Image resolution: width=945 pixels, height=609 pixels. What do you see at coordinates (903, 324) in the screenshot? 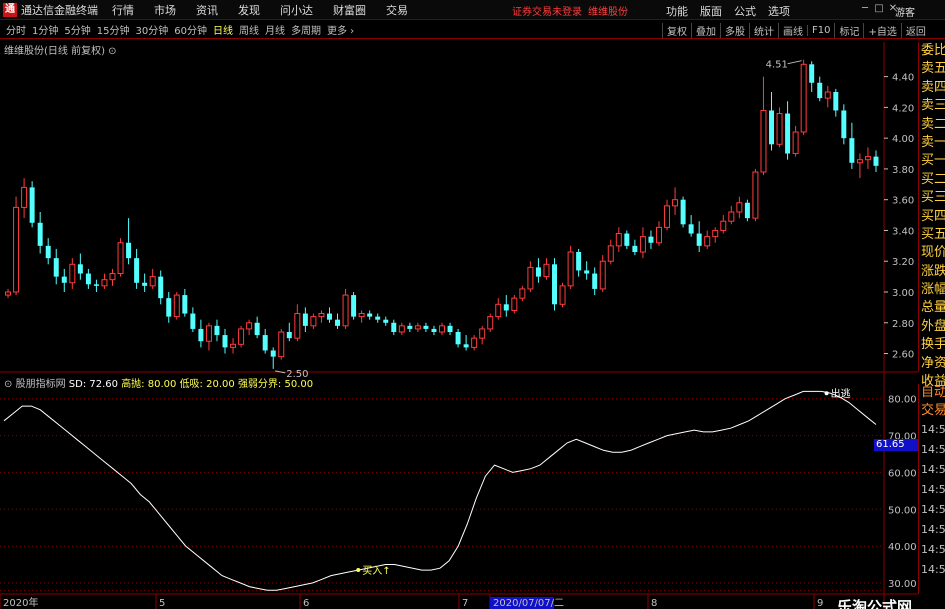
I see `price-tick-label: 2.80` at bounding box center [903, 324].